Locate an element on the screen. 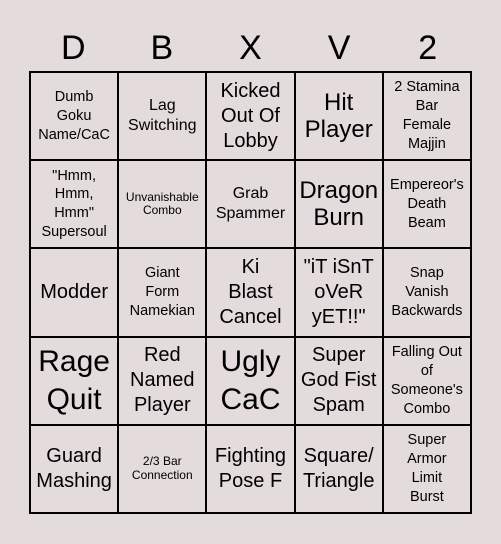 The image size is (501, 544). bingo-cell: Unvanishable Combo is located at coordinates (162, 204).